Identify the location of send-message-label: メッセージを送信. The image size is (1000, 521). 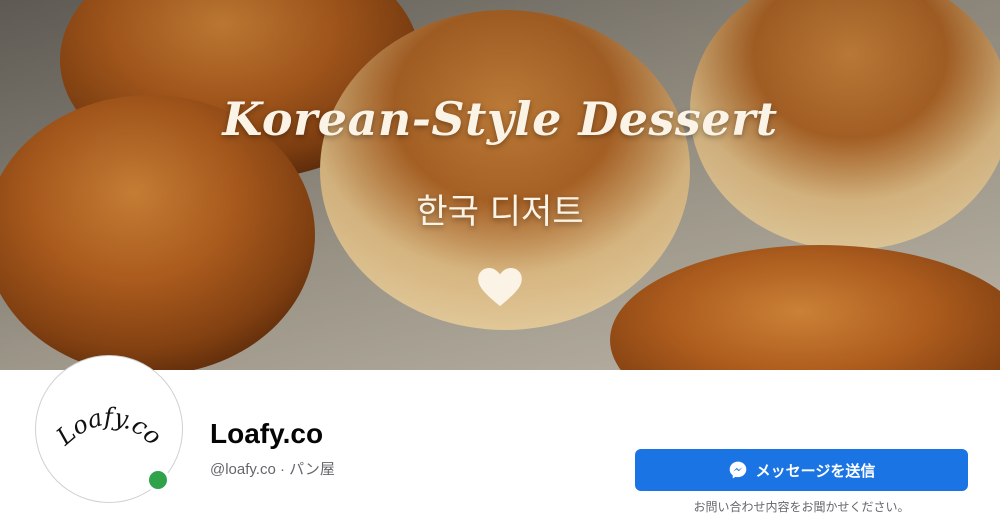
(815, 470).